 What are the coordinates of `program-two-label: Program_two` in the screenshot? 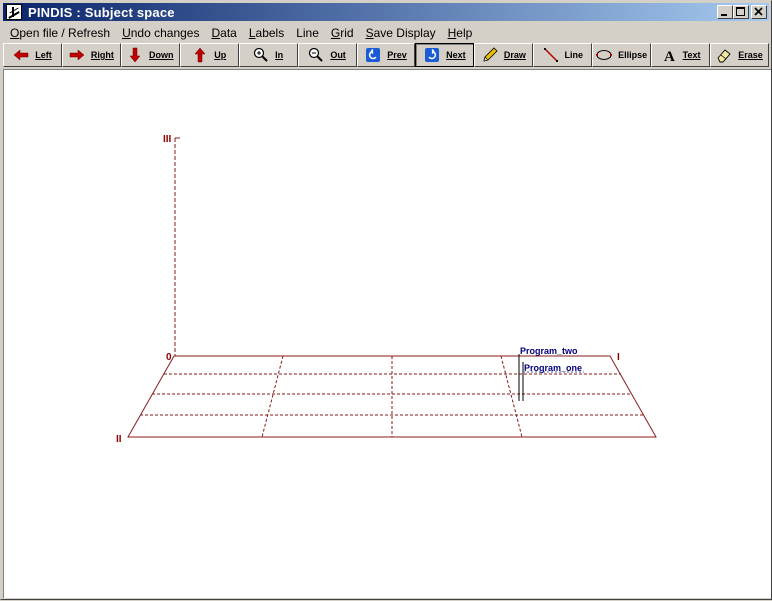 It's located at (549, 351).